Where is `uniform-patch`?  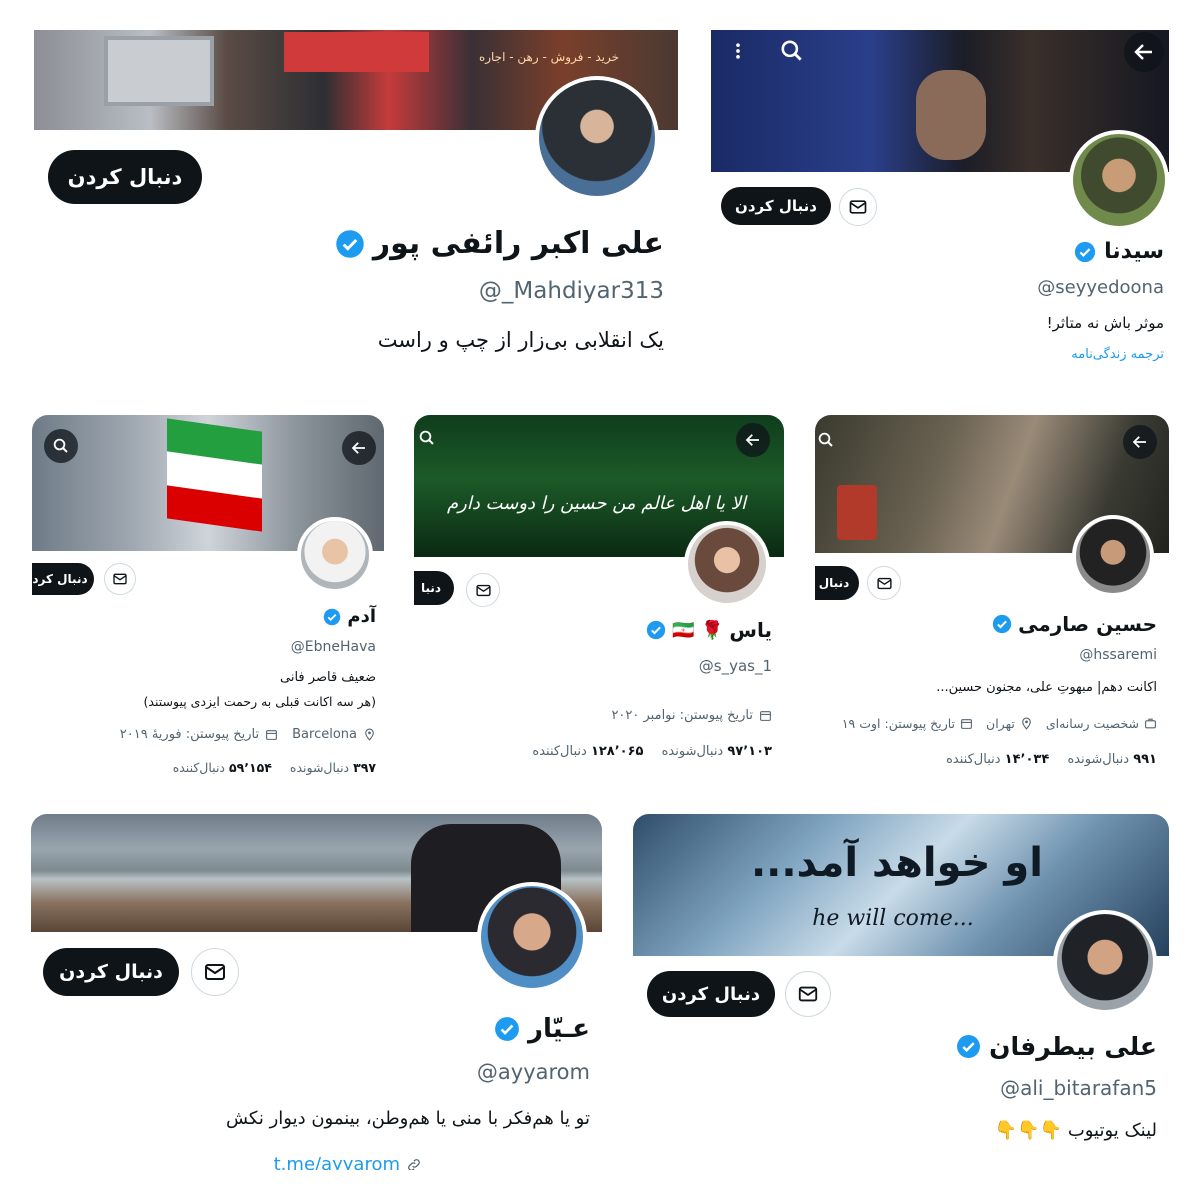
uniform-patch is located at coordinates (857, 512).